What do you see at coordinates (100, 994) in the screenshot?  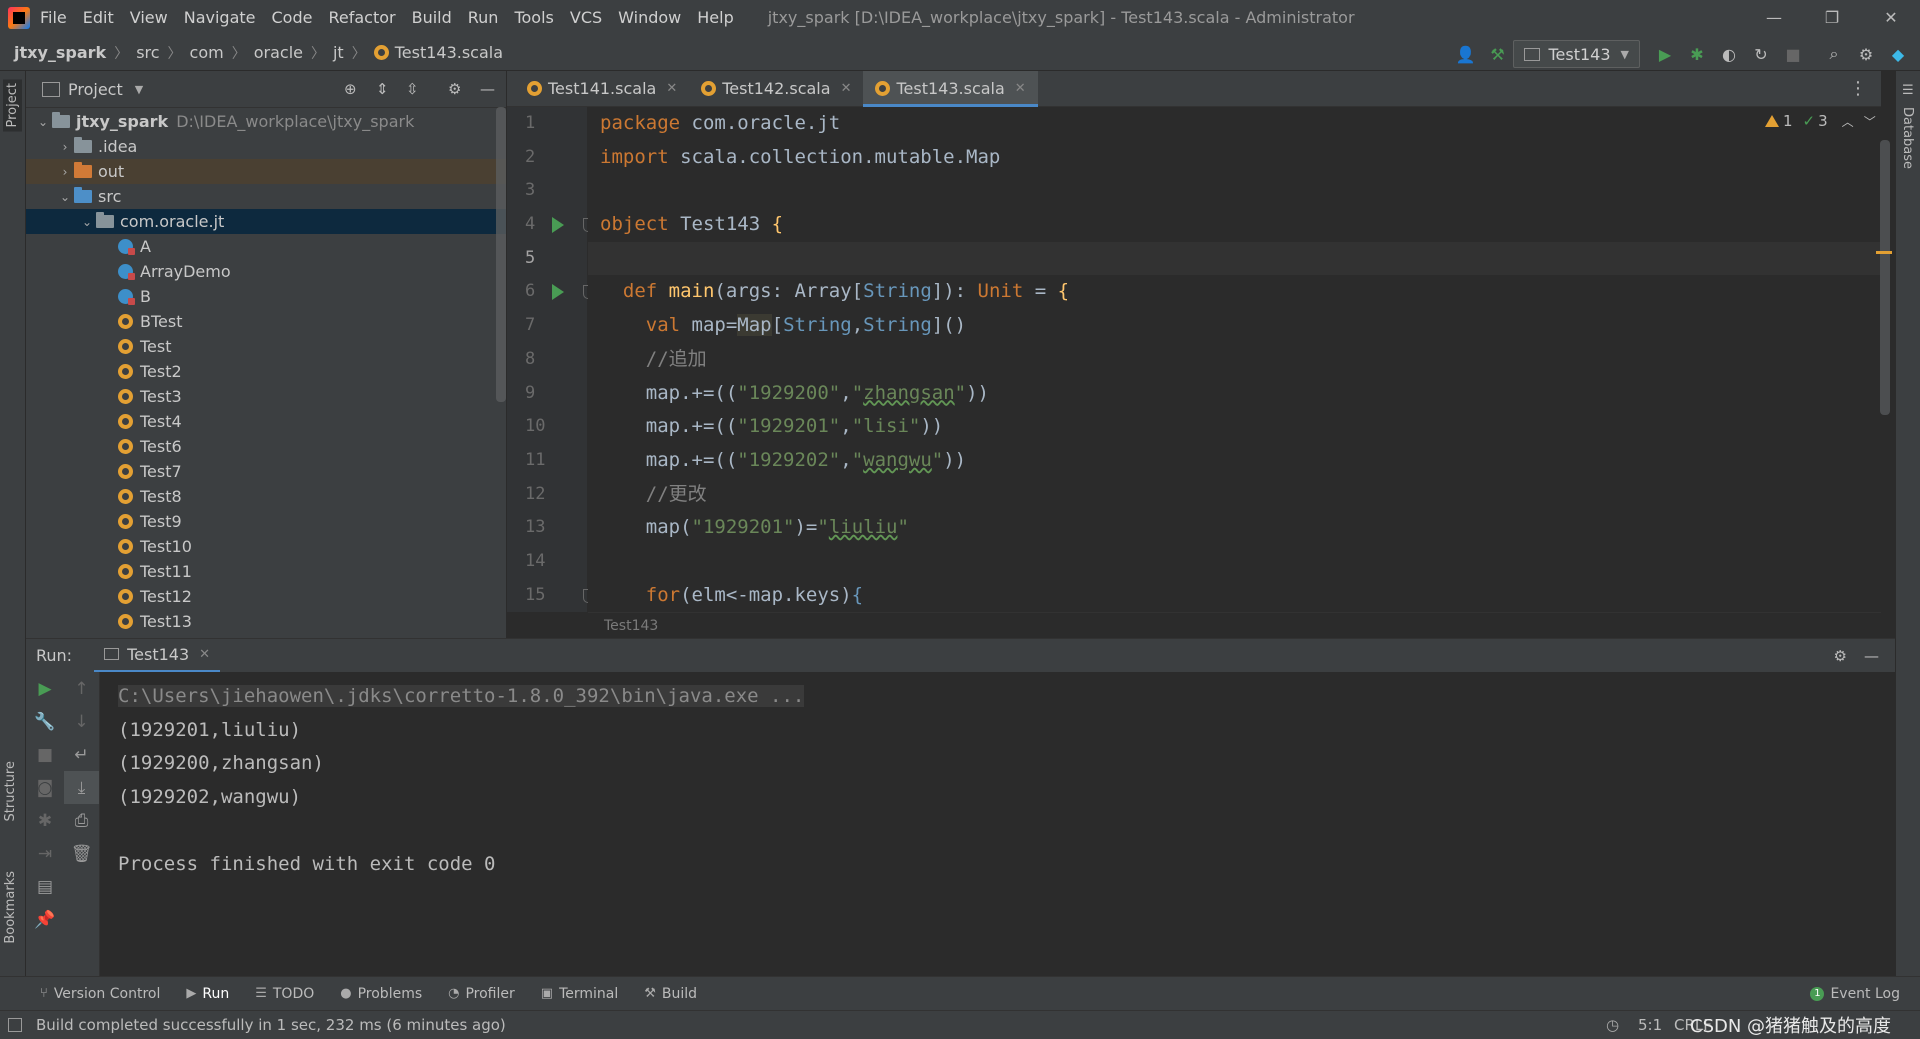 I see `version-control-tool: ⑂ Version Control` at bounding box center [100, 994].